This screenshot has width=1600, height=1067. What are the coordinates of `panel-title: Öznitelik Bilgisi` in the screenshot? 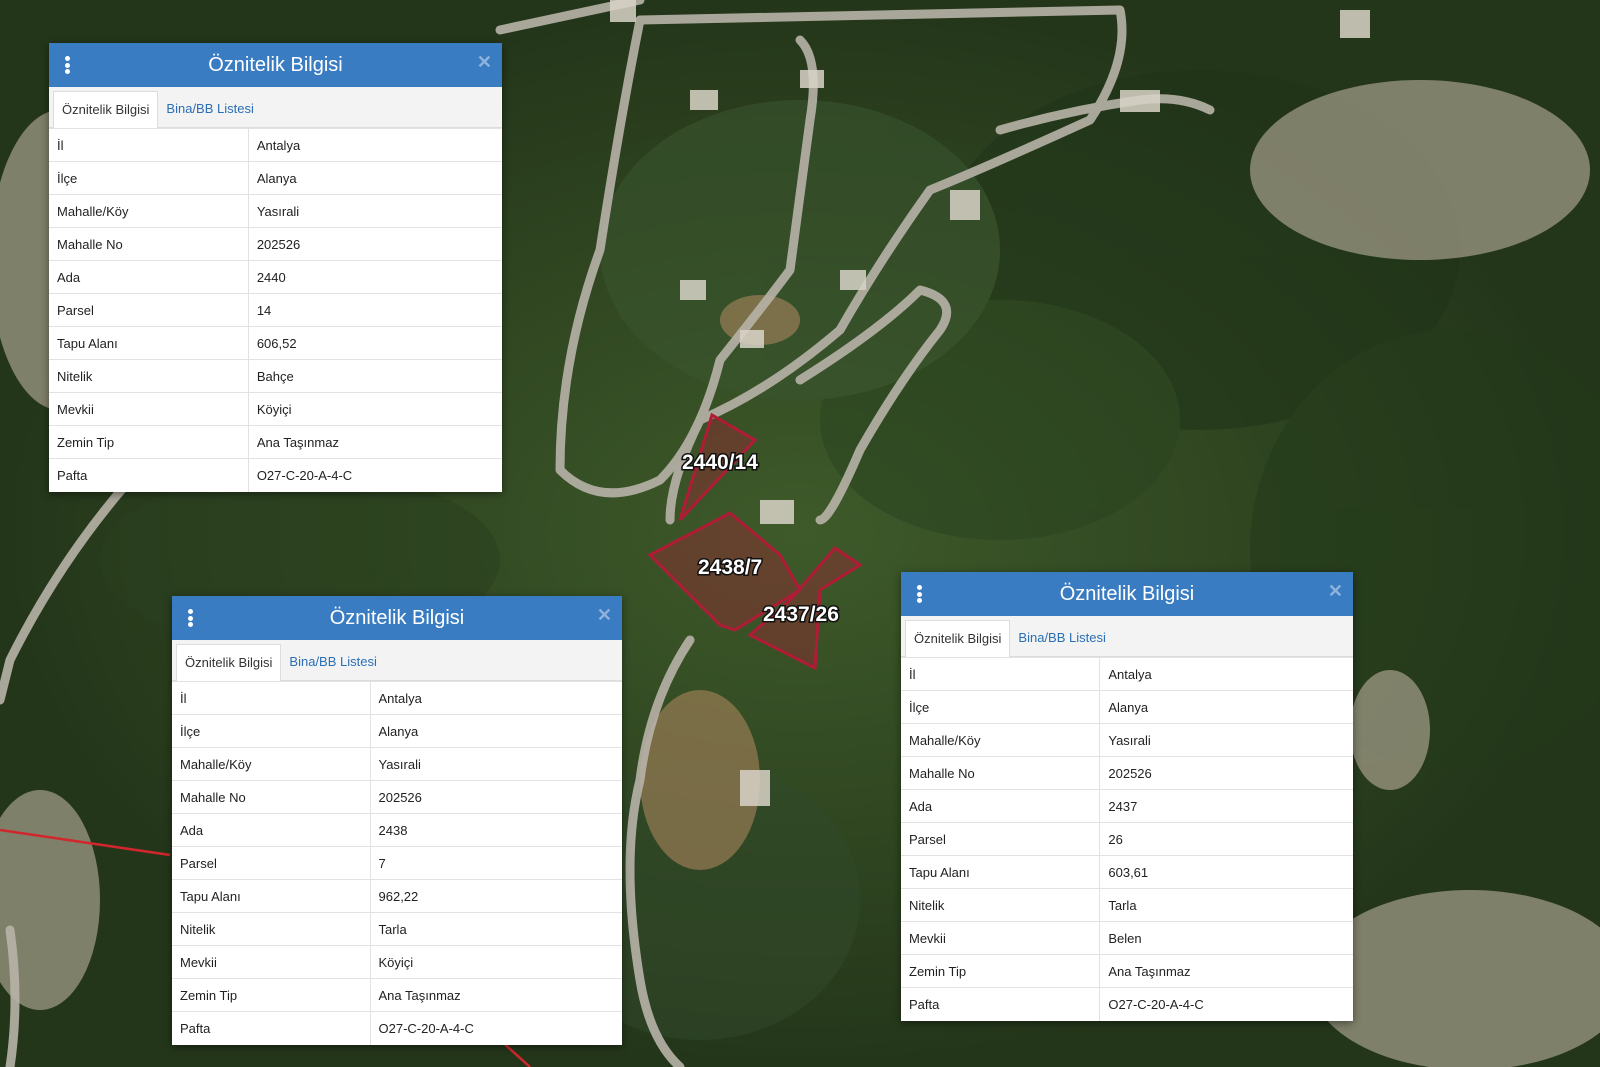 It's located at (397, 617).